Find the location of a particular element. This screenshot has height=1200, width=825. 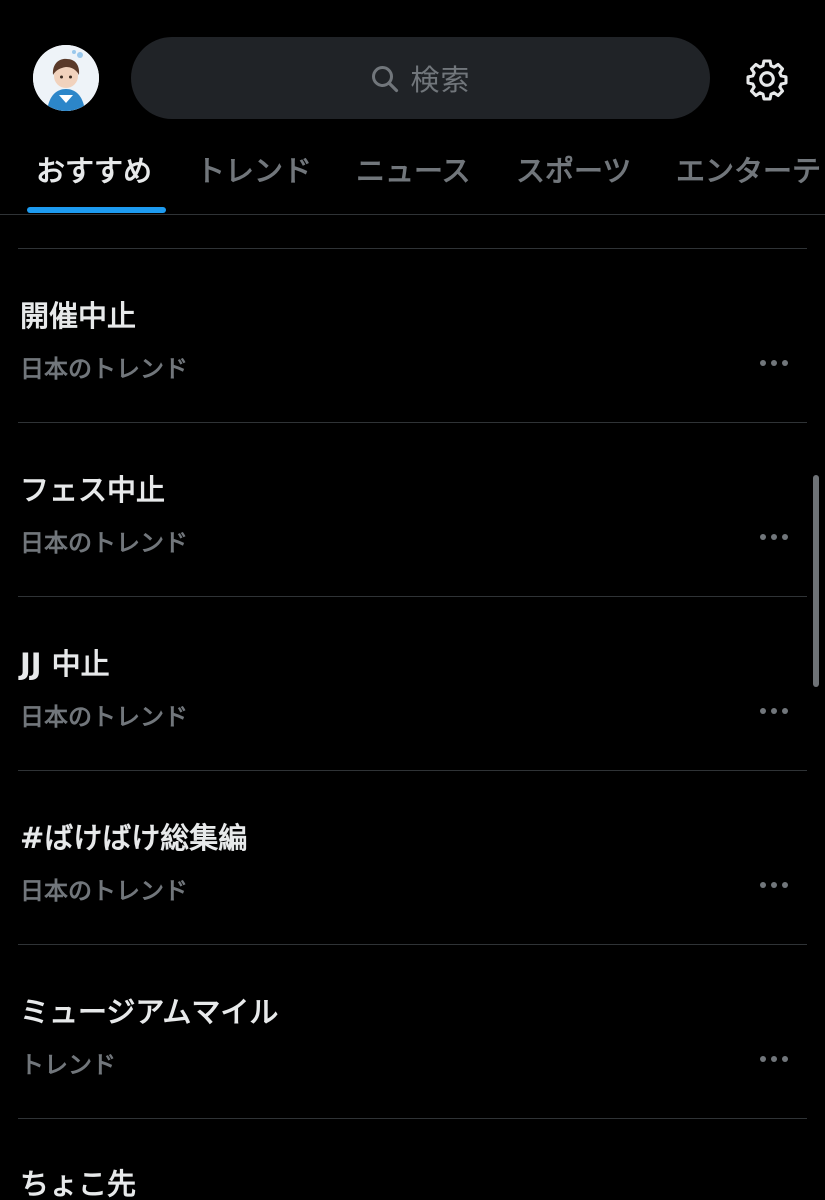

top-bar: 検索 is located at coordinates (412, 75).